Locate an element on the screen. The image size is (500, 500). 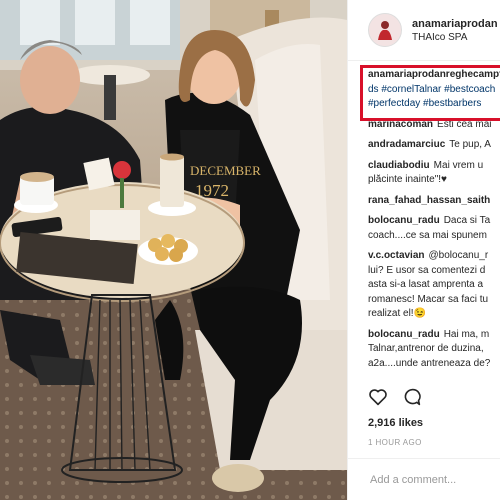
comment-text: coach....ce sa mai spunem is located at coordinates (427, 235).